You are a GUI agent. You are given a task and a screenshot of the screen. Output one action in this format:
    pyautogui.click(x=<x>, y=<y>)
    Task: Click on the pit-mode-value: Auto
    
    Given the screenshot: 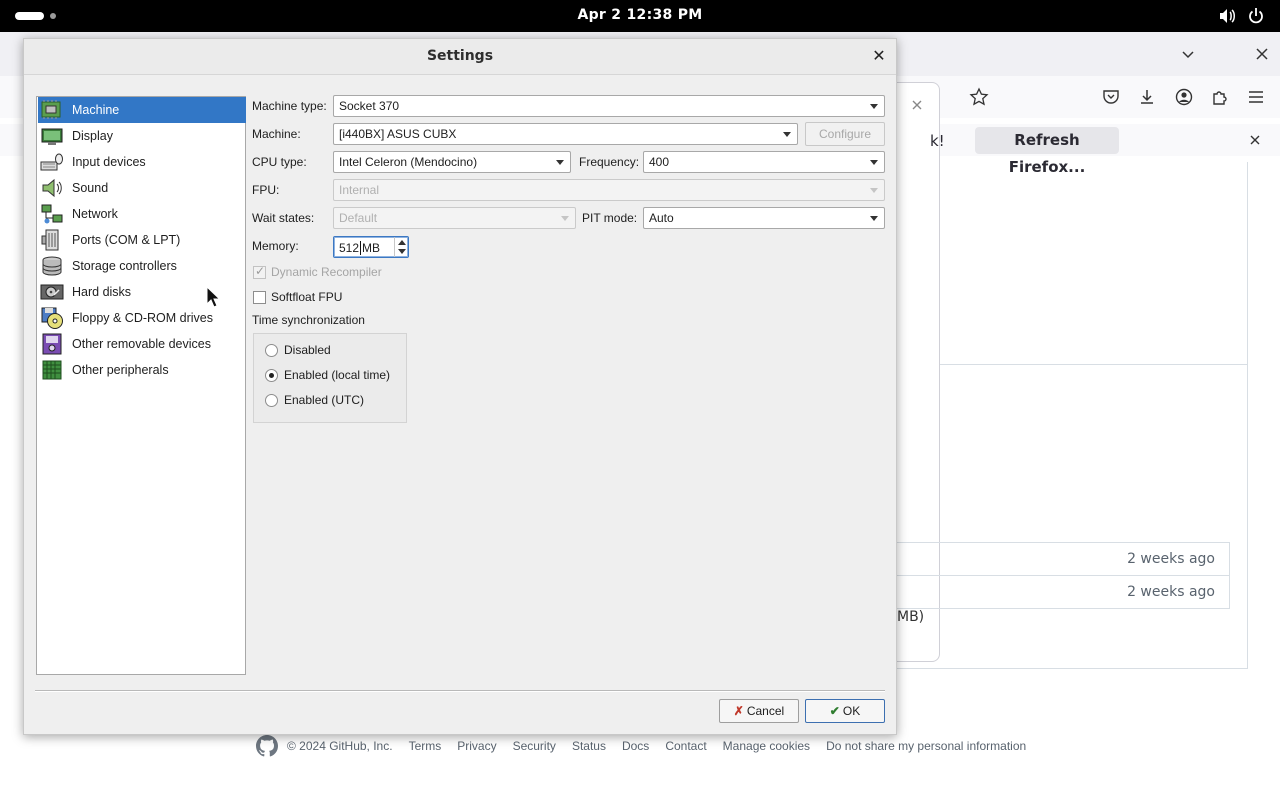 What is the action you would take?
    pyautogui.click(x=661, y=218)
    